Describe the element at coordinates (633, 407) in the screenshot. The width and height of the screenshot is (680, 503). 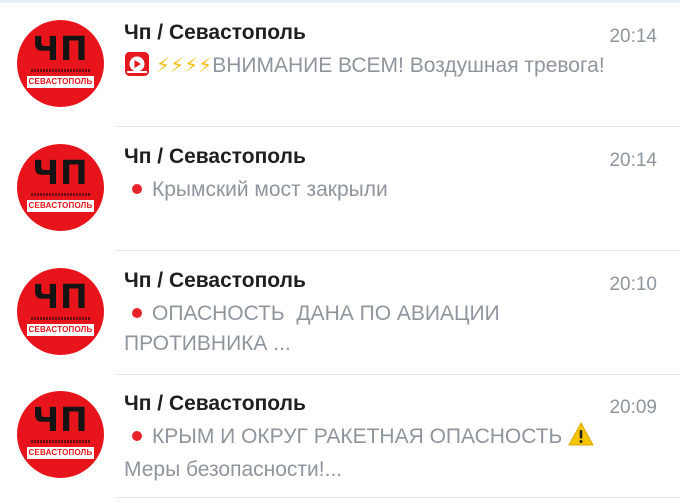
I see `chat-time: 20:09` at that location.